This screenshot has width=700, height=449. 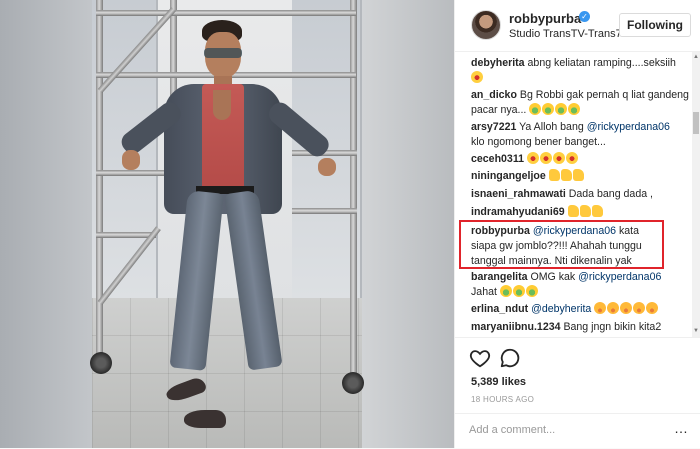 What do you see at coordinates (253, 280) in the screenshot?
I see `photo-right-leg` at bounding box center [253, 280].